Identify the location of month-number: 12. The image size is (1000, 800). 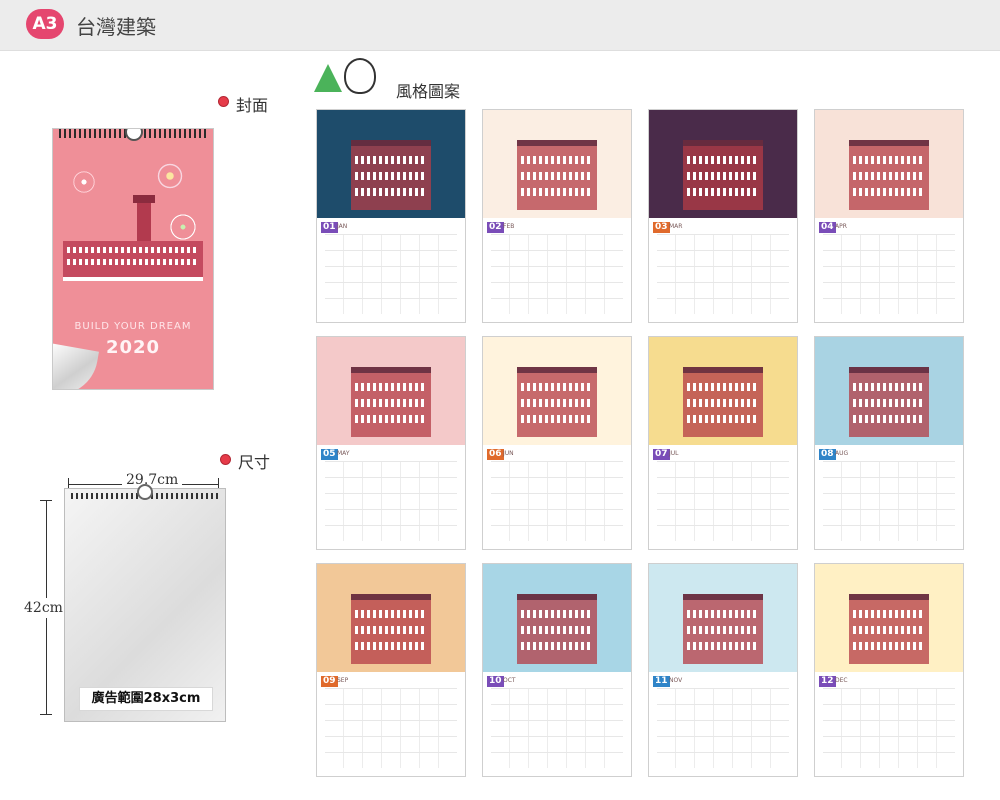
(827, 681).